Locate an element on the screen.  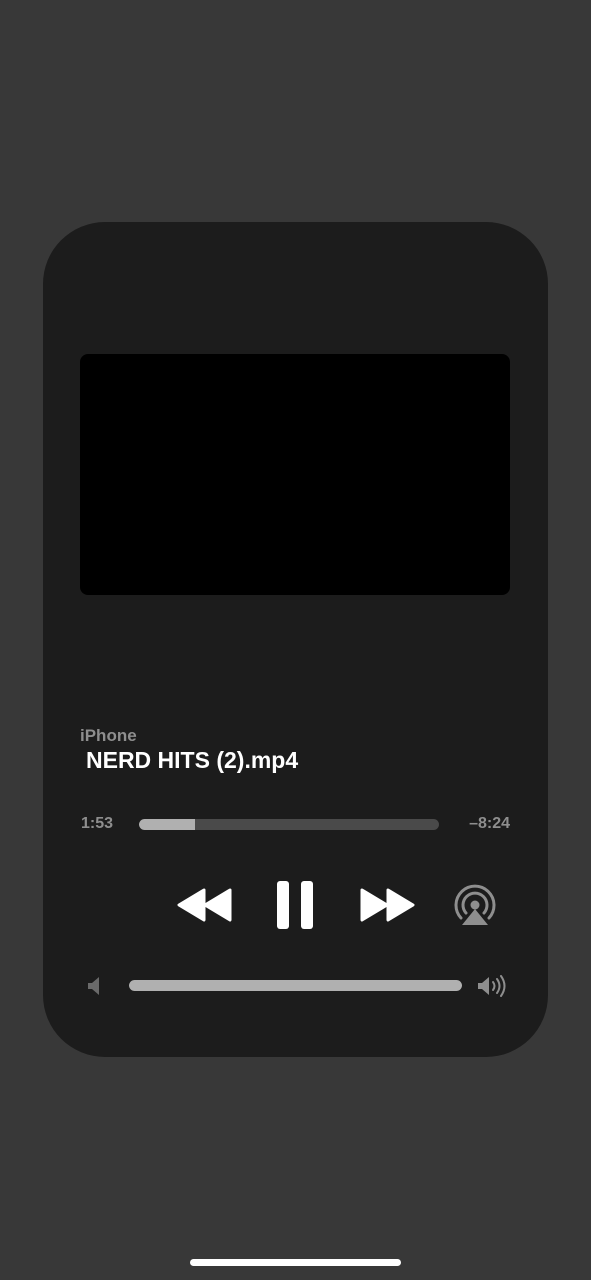
airplay-icon is located at coordinates (475, 904).